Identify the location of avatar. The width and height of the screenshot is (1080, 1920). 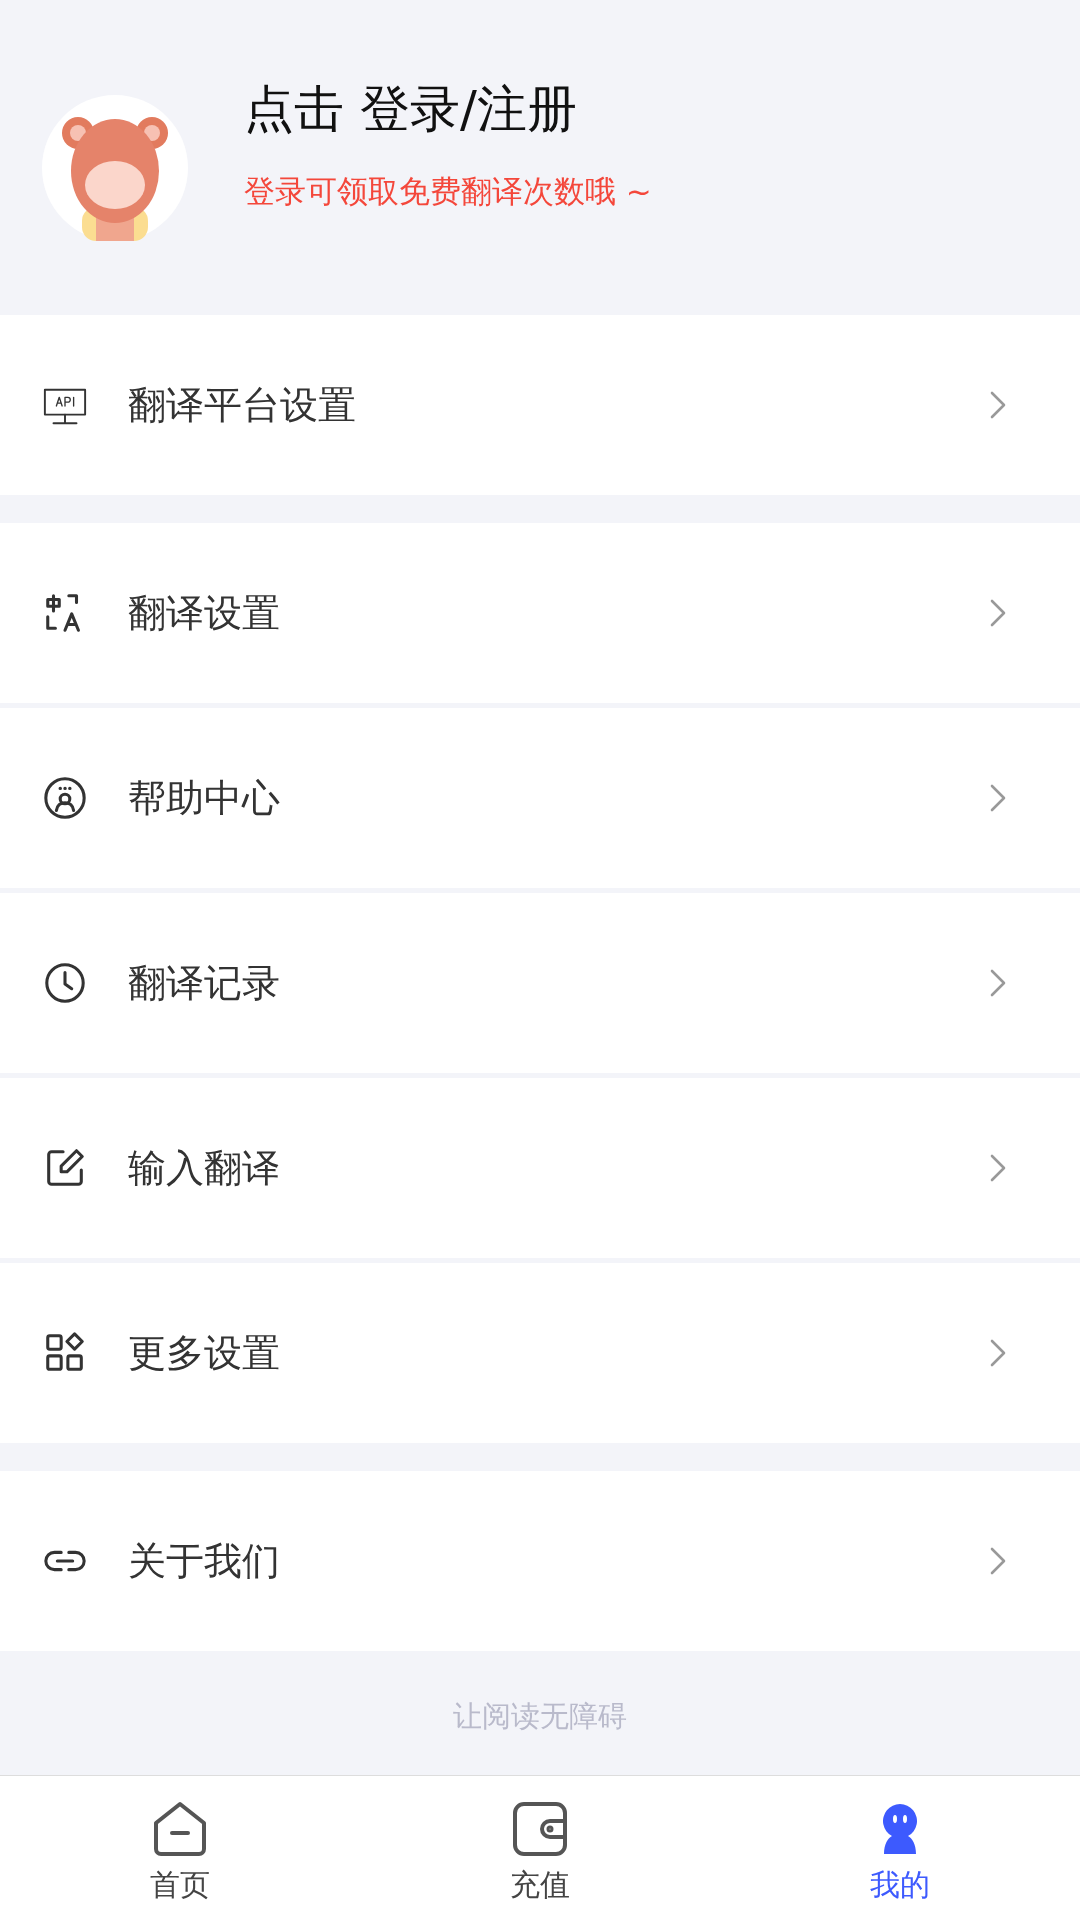
(115, 167).